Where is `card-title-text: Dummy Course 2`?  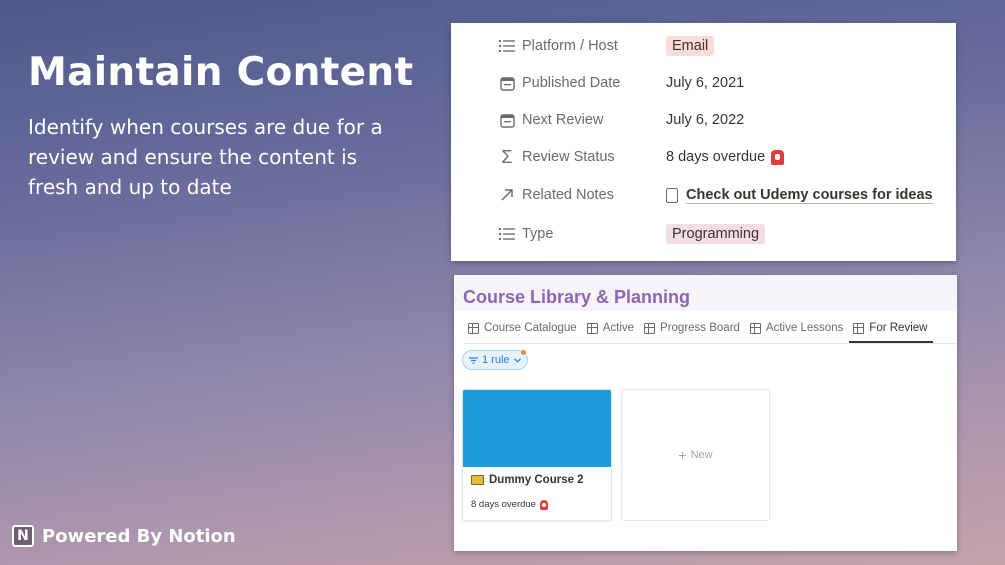
card-title-text: Dummy Course 2 is located at coordinates (536, 480).